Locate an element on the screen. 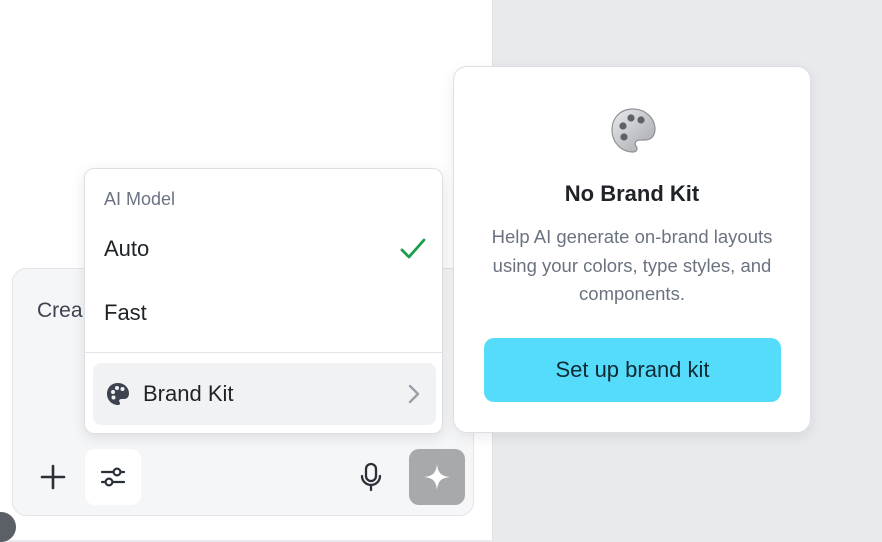 This screenshot has height=542, width=882. menu-item-label: Fast is located at coordinates (125, 312).